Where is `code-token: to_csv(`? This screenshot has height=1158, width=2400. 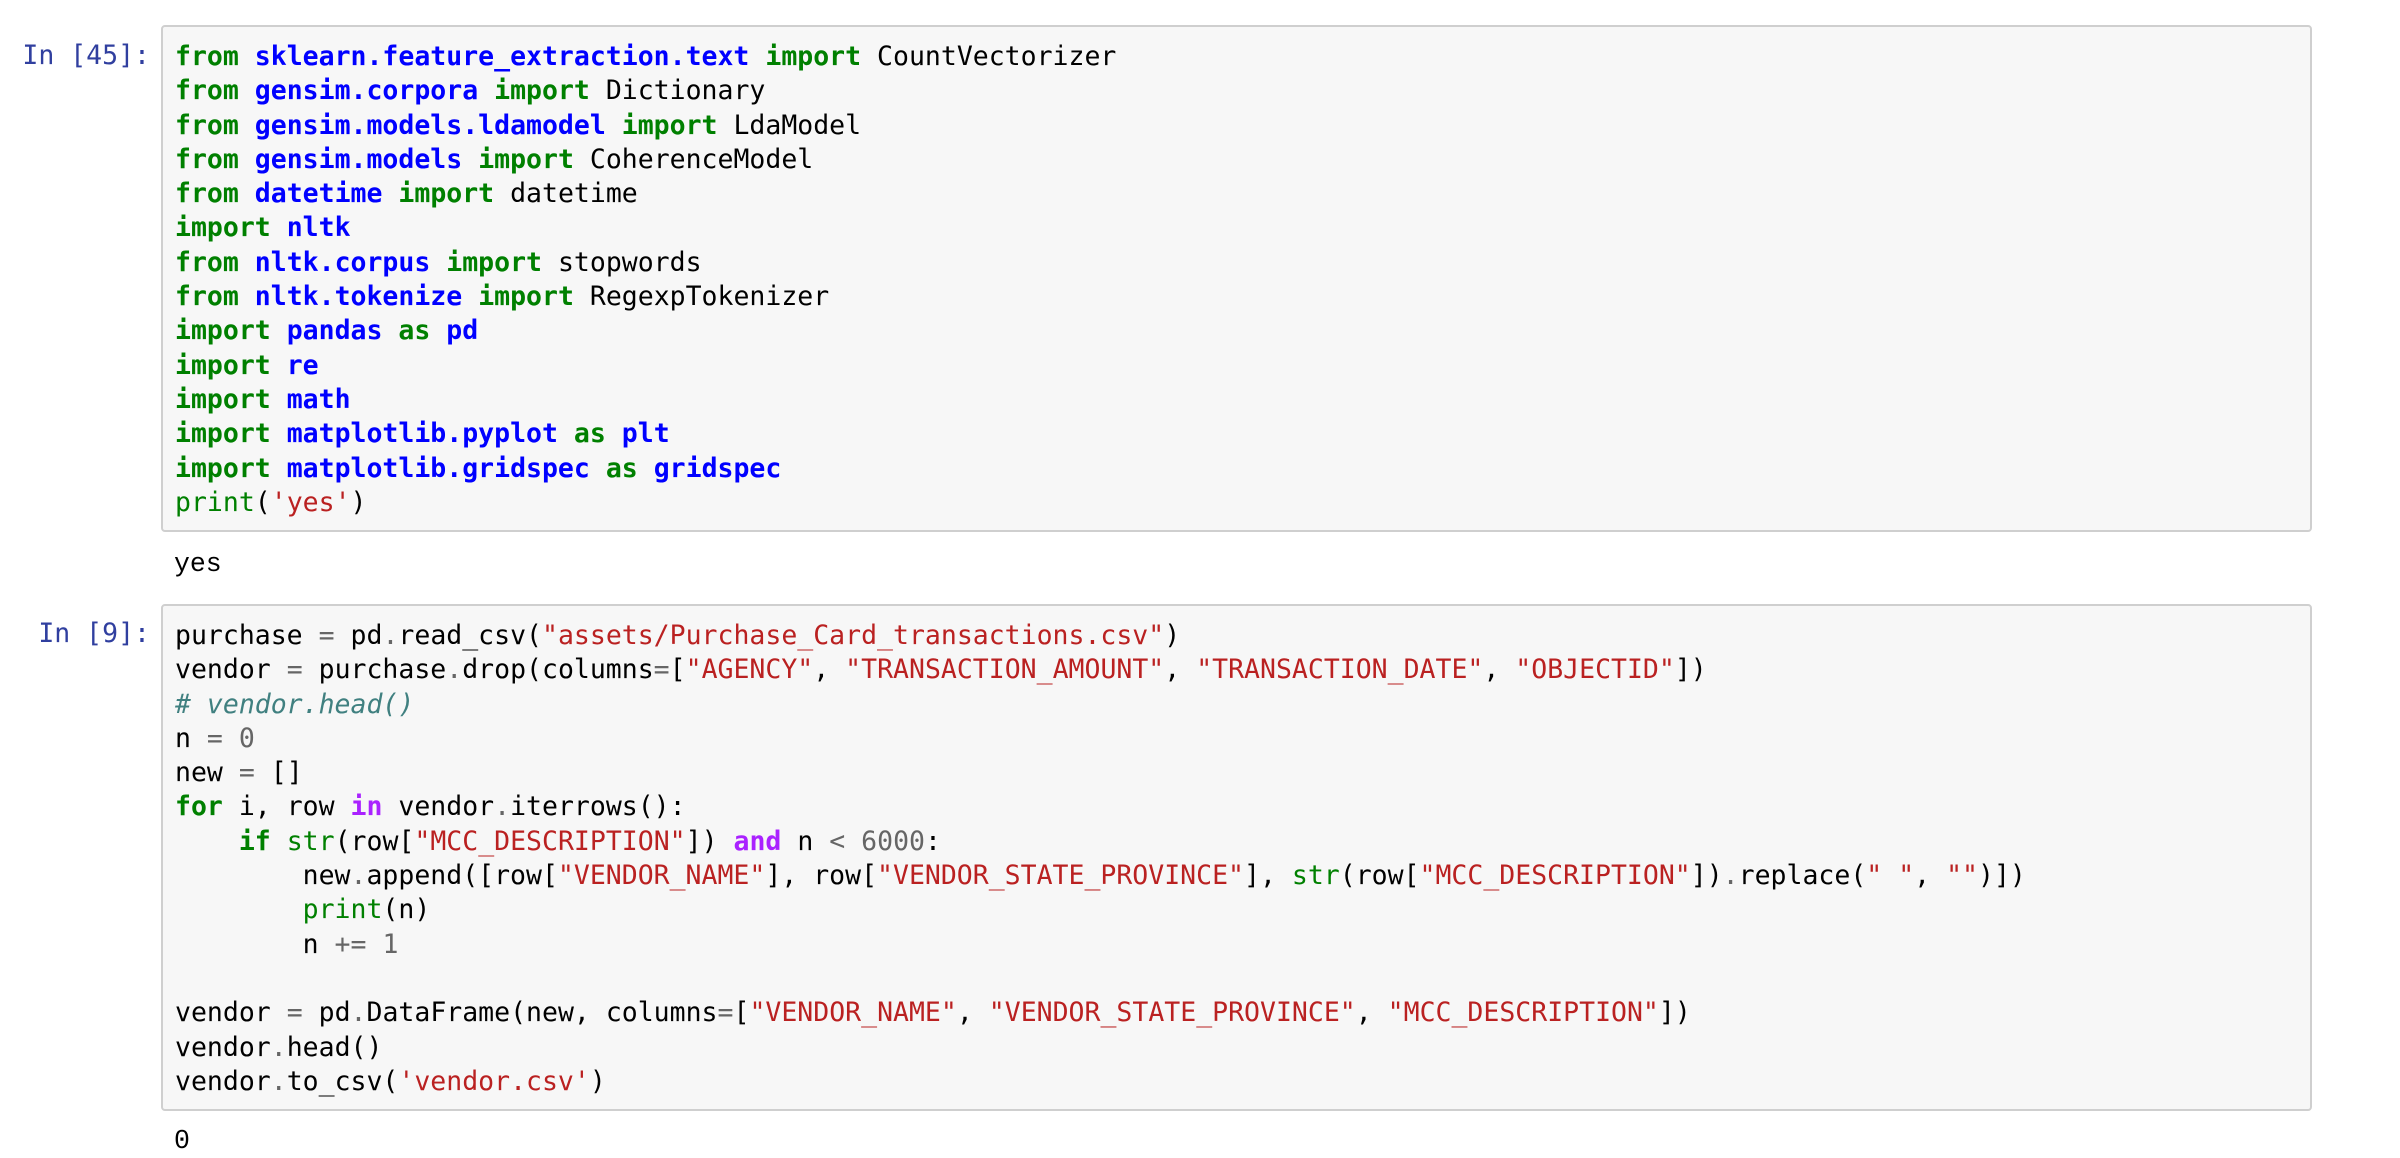
code-token: to_csv( is located at coordinates (342, 1081).